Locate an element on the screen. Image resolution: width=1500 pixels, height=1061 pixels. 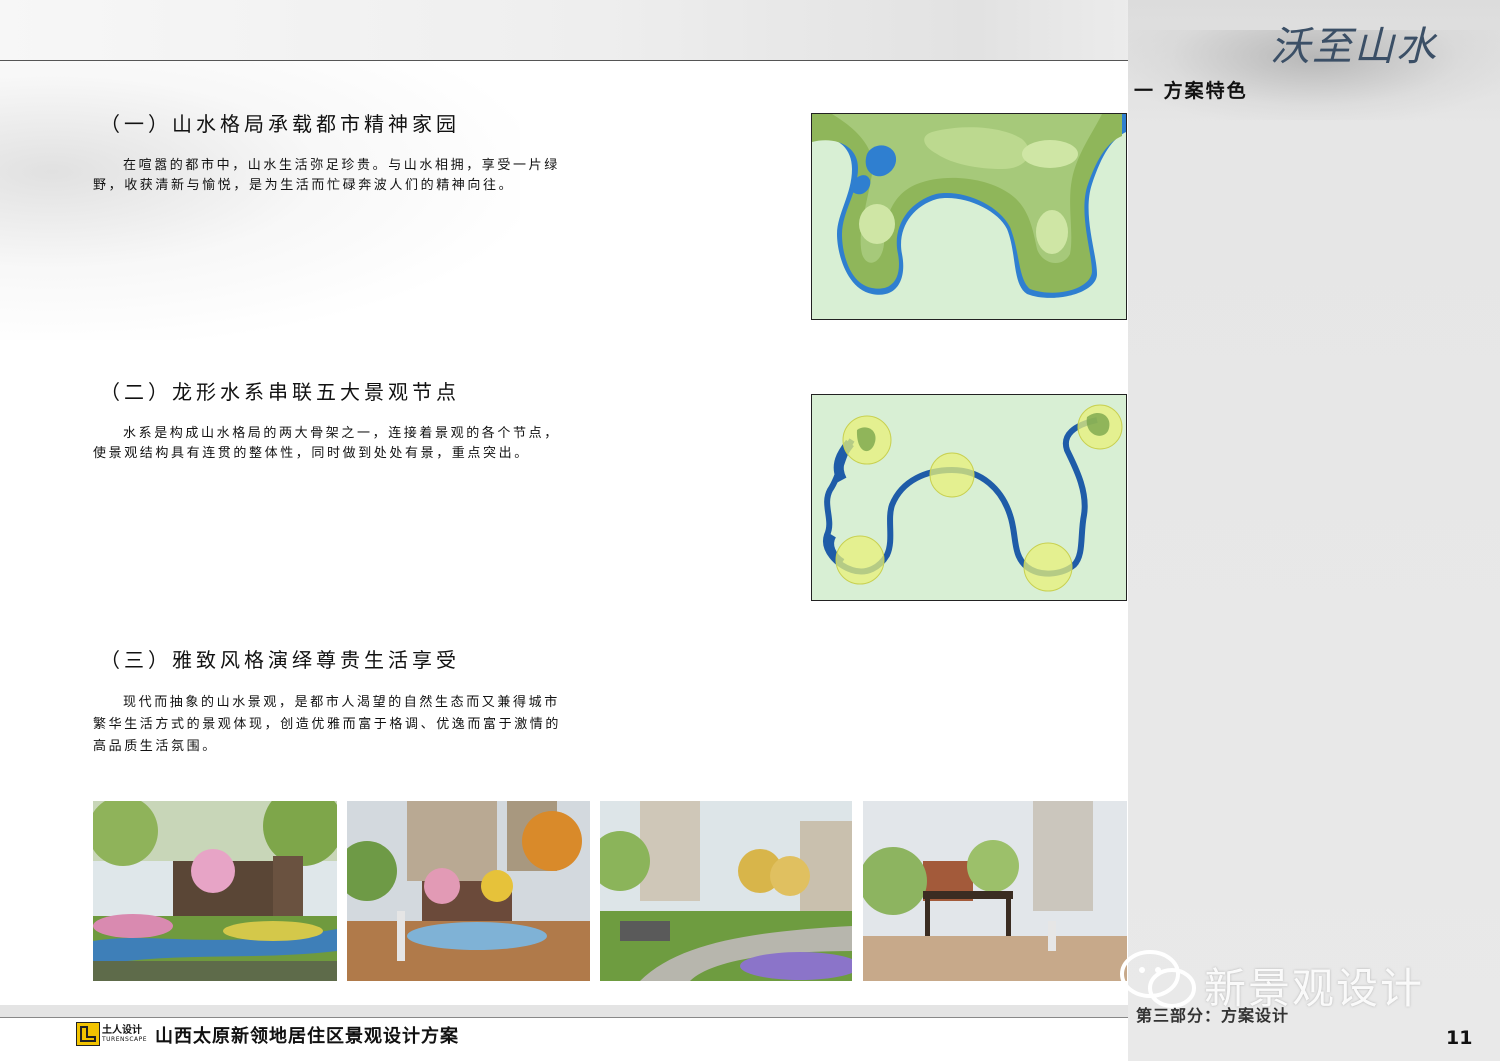
section-label: 一 方案特色 is located at coordinates (1191, 91).